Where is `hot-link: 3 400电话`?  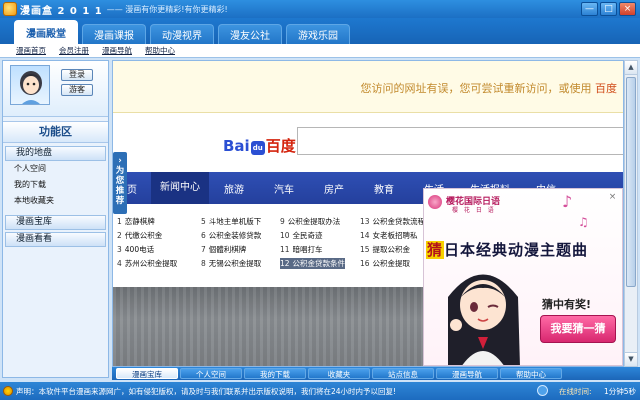 hot-link: 3 400电话 is located at coordinates (135, 249).